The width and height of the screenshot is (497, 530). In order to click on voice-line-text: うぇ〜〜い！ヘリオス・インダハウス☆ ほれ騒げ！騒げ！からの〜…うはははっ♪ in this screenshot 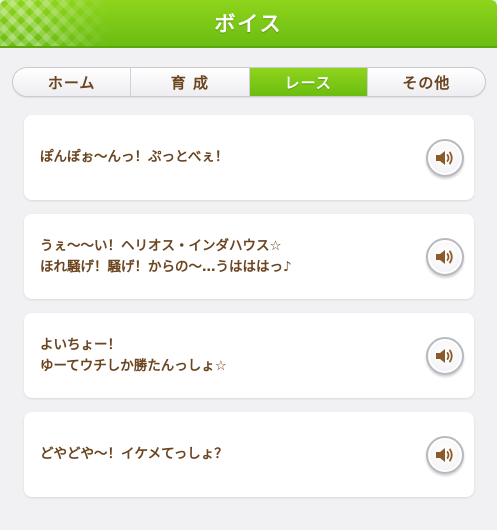, I will do `click(225, 256)`.